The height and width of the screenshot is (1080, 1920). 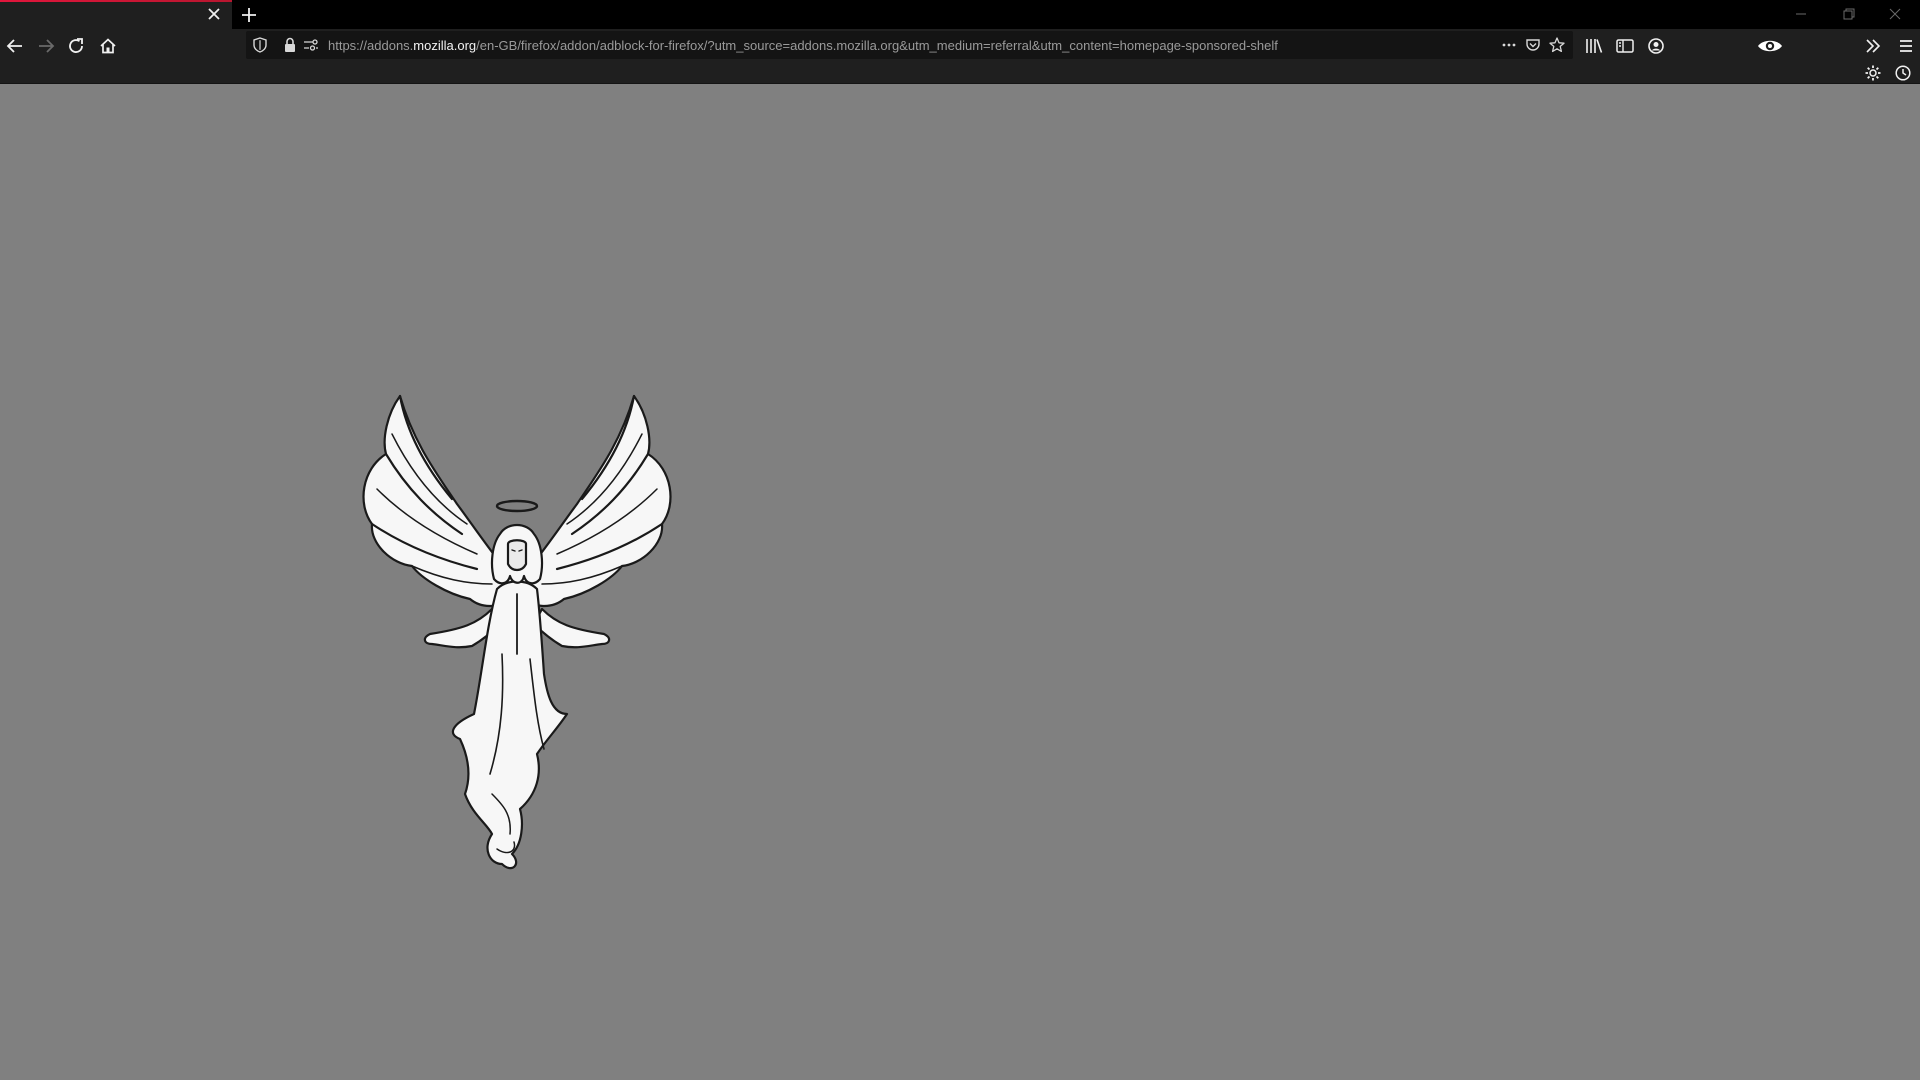 What do you see at coordinates (108, 46) in the screenshot?
I see `home-icon` at bounding box center [108, 46].